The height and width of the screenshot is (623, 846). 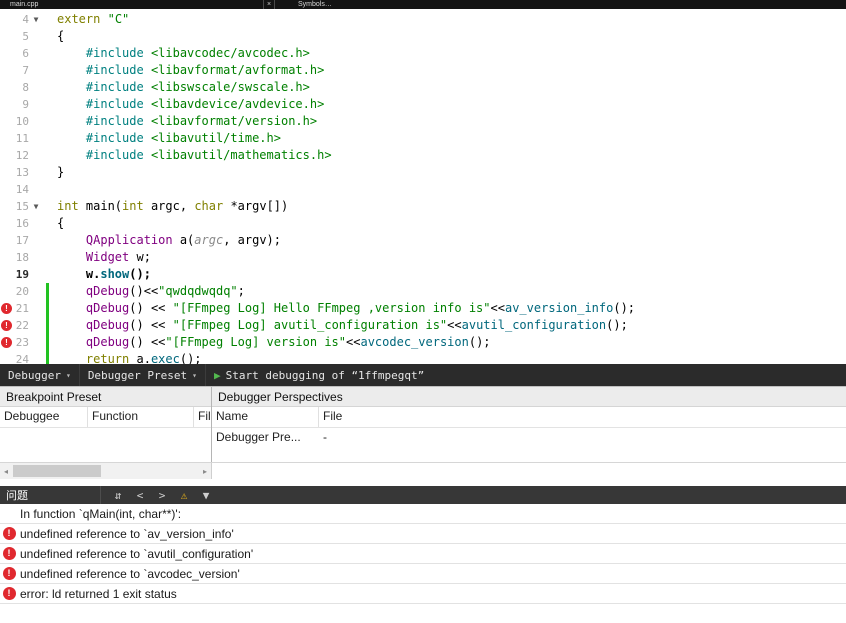 I want to click on column-header: Function, so click(x=141, y=417).